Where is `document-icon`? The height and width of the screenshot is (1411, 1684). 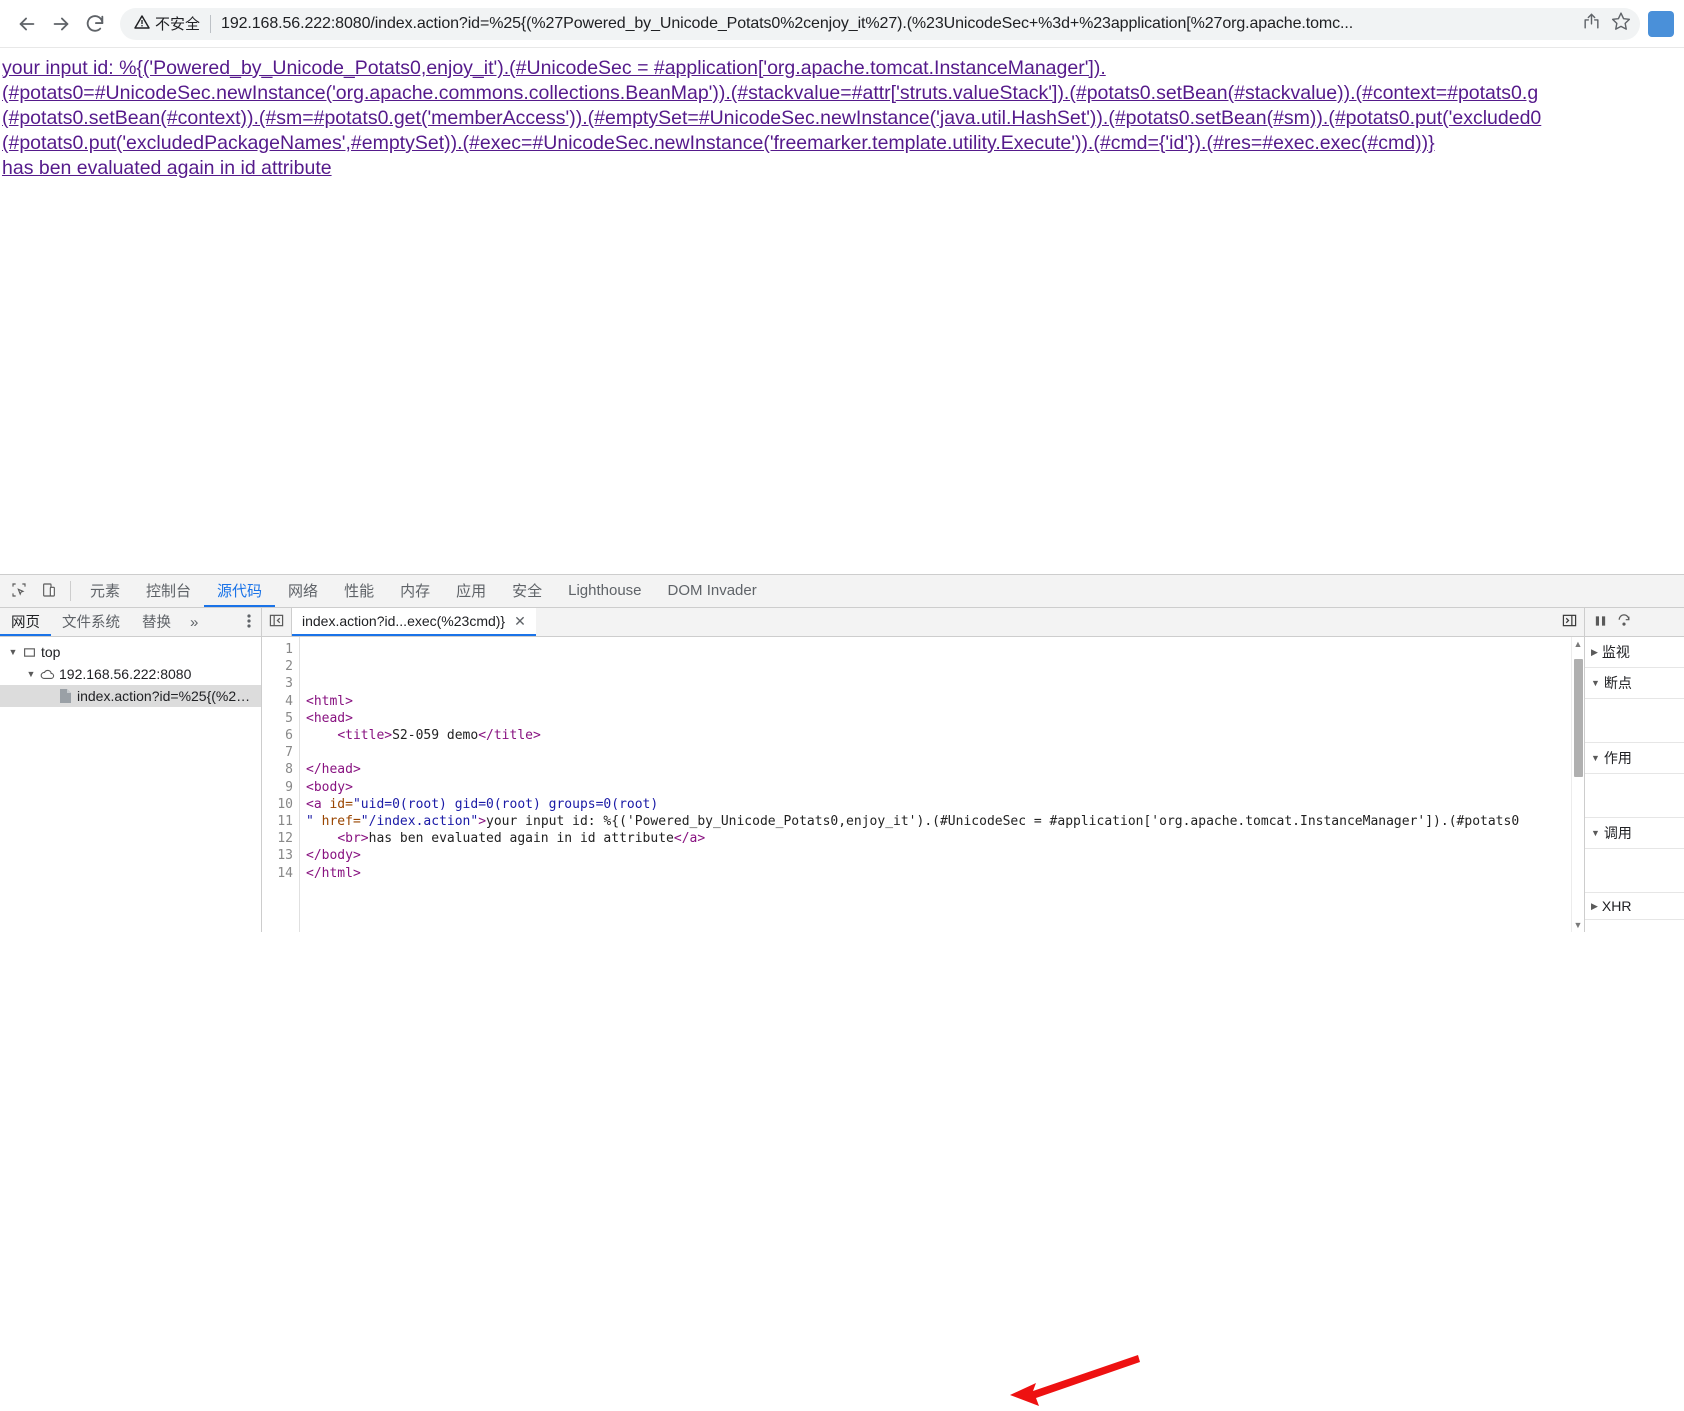
document-icon is located at coordinates (65, 696).